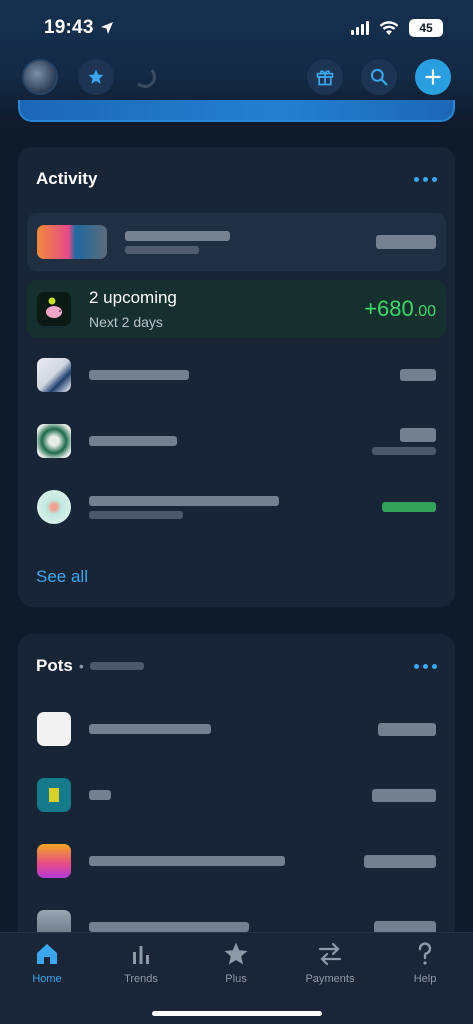  Describe the element at coordinates (47, 979) in the screenshot. I see `tab-label: Home` at that location.